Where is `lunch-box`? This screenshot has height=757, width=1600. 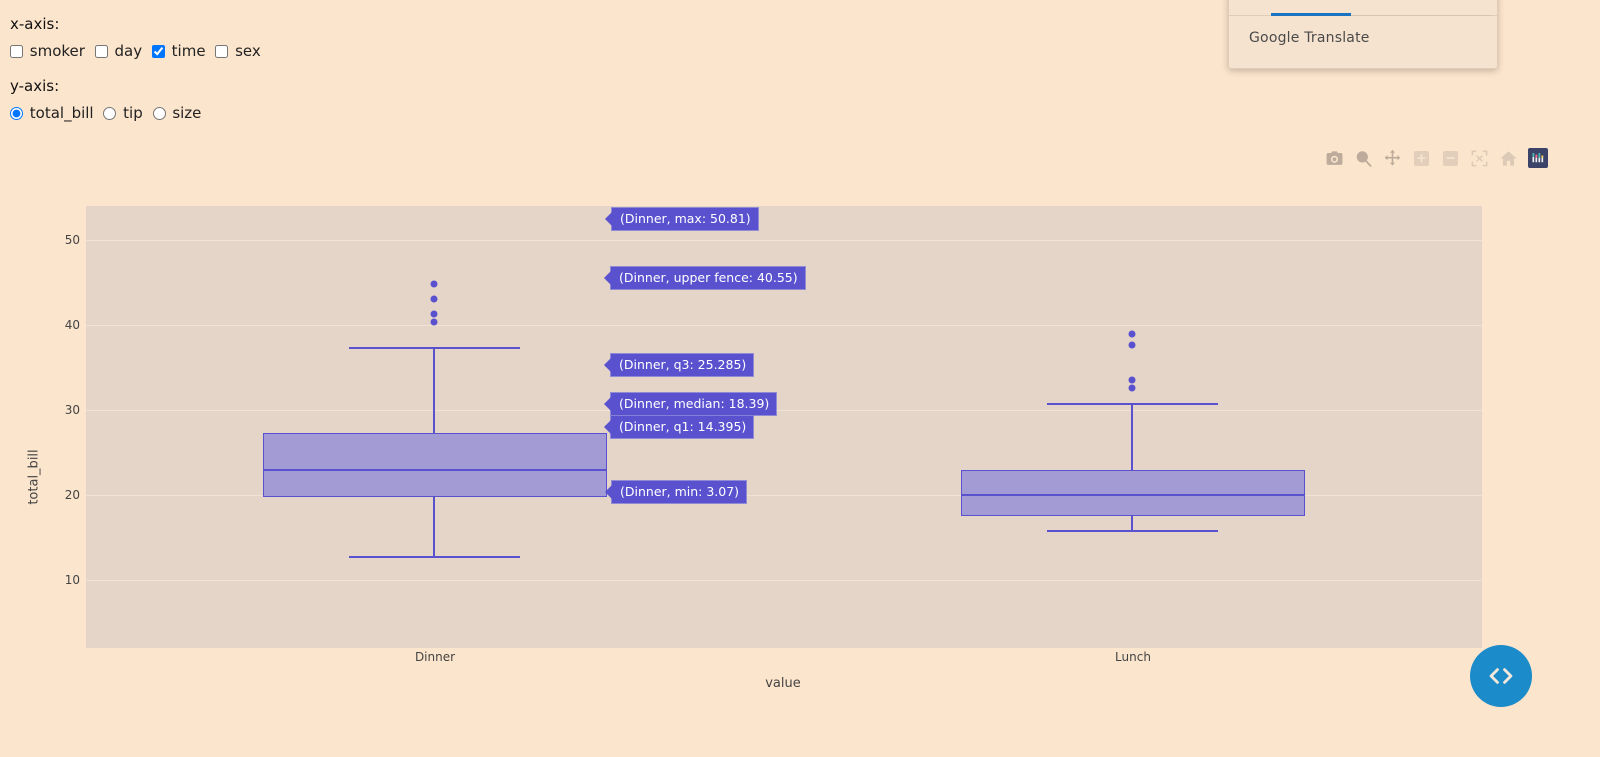 lunch-box is located at coordinates (1133, 493).